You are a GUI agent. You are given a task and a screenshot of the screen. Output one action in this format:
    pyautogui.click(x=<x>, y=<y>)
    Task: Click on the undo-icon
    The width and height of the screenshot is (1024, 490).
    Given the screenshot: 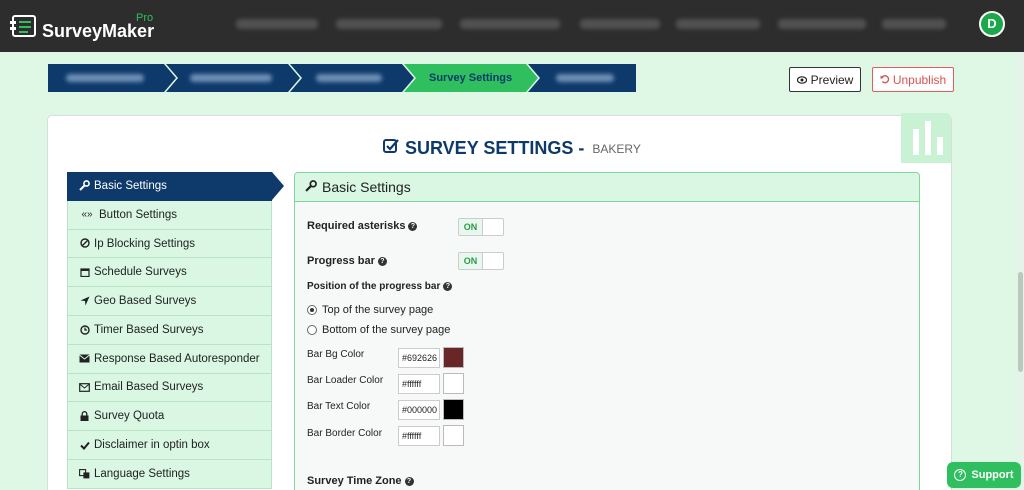 What is the action you would take?
    pyautogui.click(x=885, y=80)
    